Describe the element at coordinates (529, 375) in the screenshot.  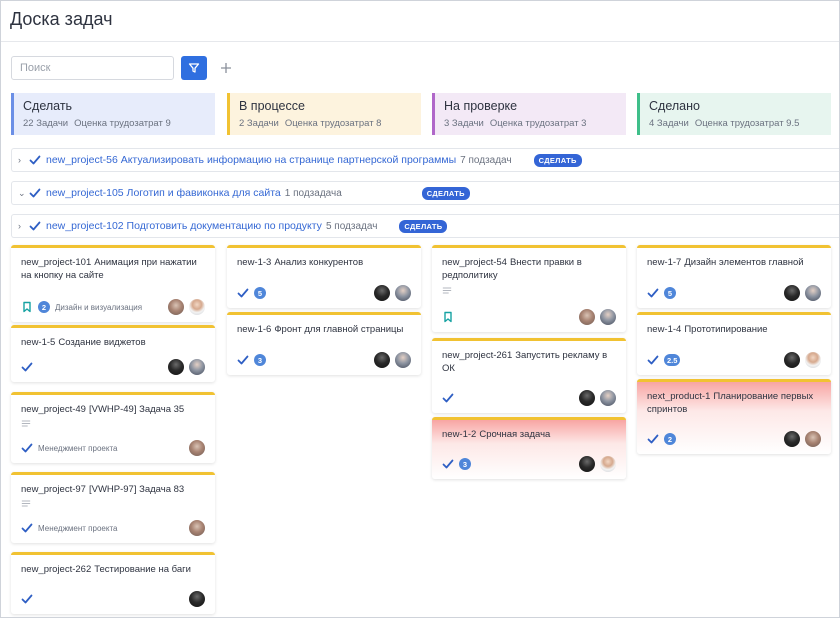
I see `task-card: new_project-261 Запустить рекламу в ОК` at that location.